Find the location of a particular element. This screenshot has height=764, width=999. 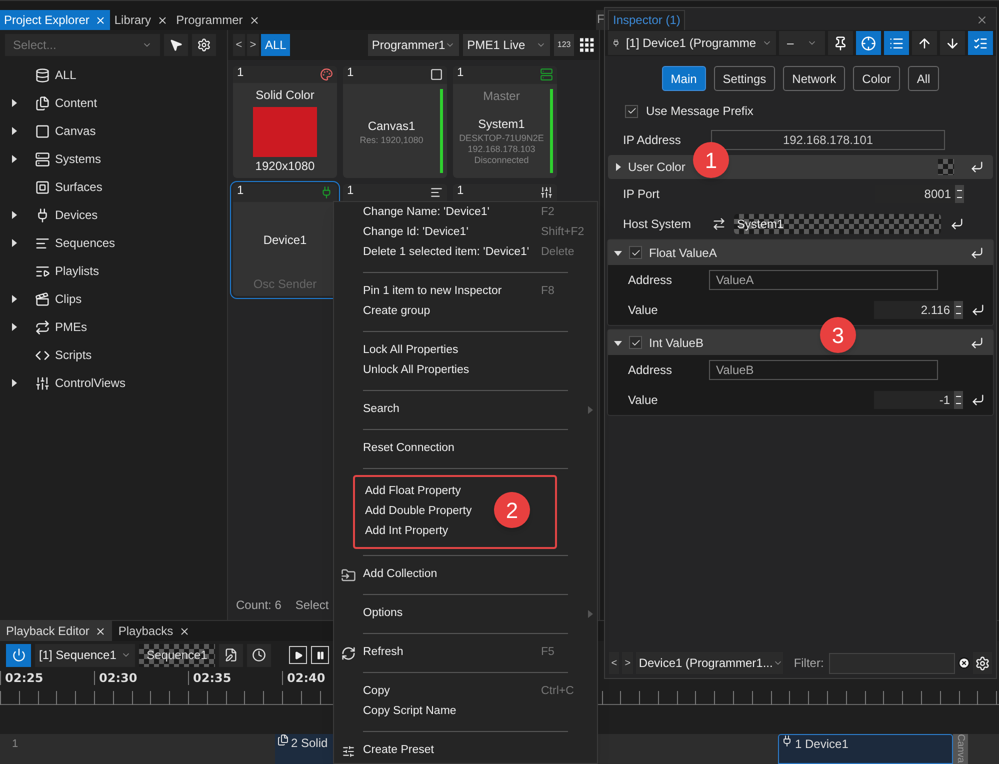

tree-item: Systems is located at coordinates (100, 159).